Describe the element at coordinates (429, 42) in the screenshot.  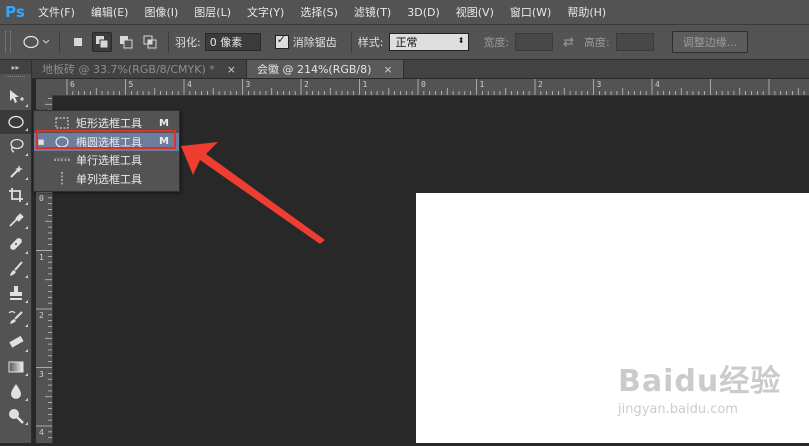
I see `style-select: 正常 ⬍` at that location.